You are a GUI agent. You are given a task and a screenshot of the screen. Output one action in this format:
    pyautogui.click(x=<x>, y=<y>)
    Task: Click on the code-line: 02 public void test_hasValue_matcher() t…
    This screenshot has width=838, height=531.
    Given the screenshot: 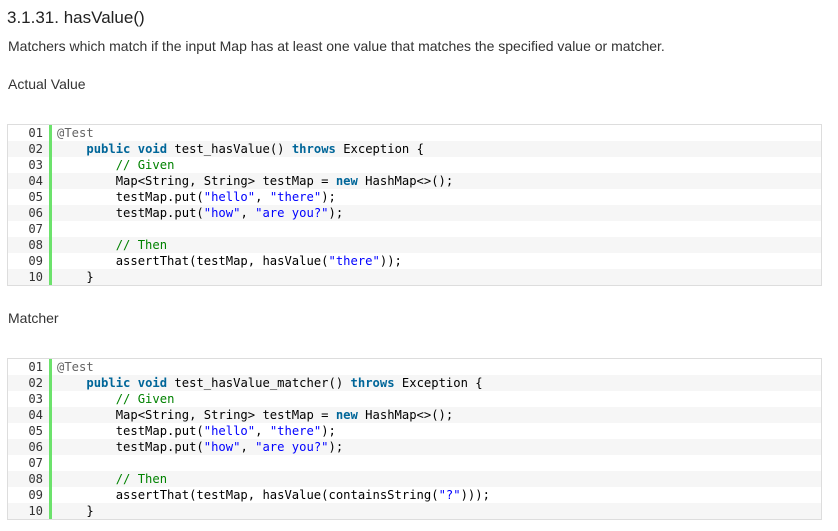 What is the action you would take?
    pyautogui.click(x=414, y=383)
    